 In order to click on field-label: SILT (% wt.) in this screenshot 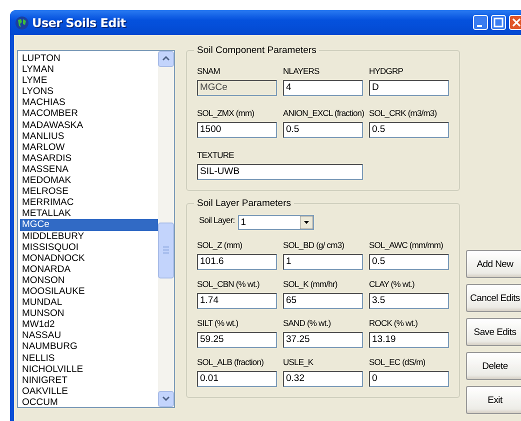, I will do `click(217, 323)`.